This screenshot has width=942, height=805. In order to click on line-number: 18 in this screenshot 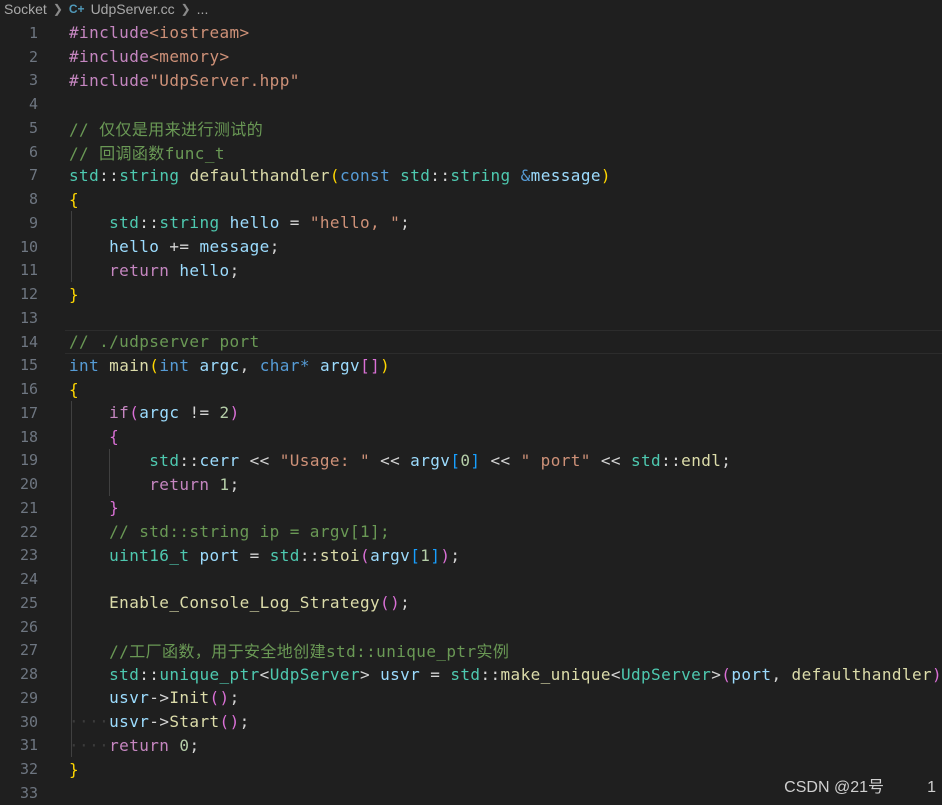, I will do `click(28, 436)`.